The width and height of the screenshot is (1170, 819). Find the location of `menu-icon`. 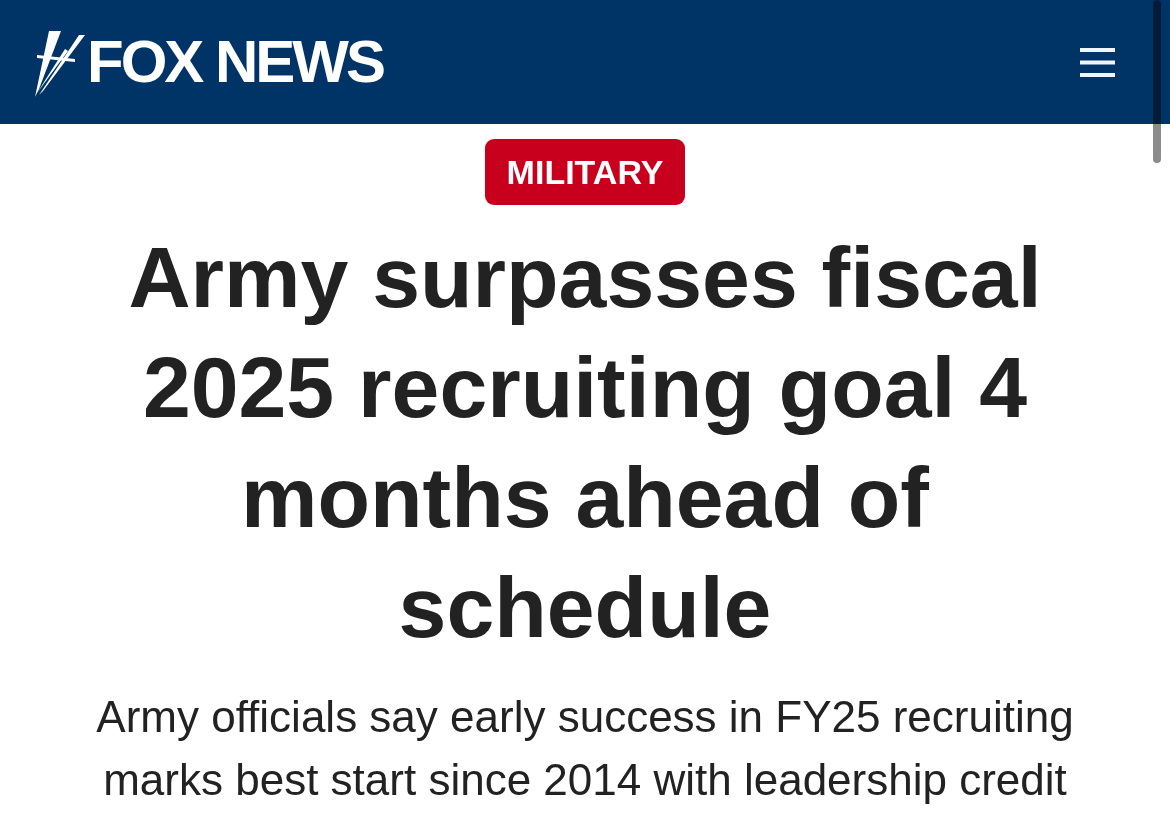

menu-icon is located at coordinates (1097, 62).